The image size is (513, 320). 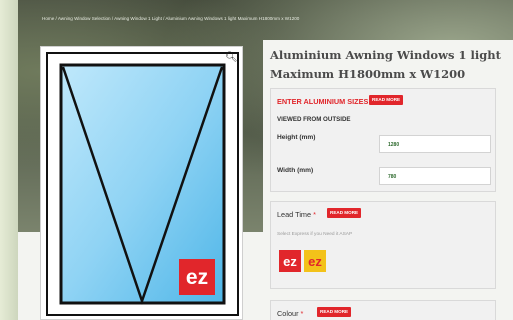 What do you see at coordinates (314, 119) in the screenshot?
I see `viewed-from-outside-label: VIEWED FROM OUTSIDE` at bounding box center [314, 119].